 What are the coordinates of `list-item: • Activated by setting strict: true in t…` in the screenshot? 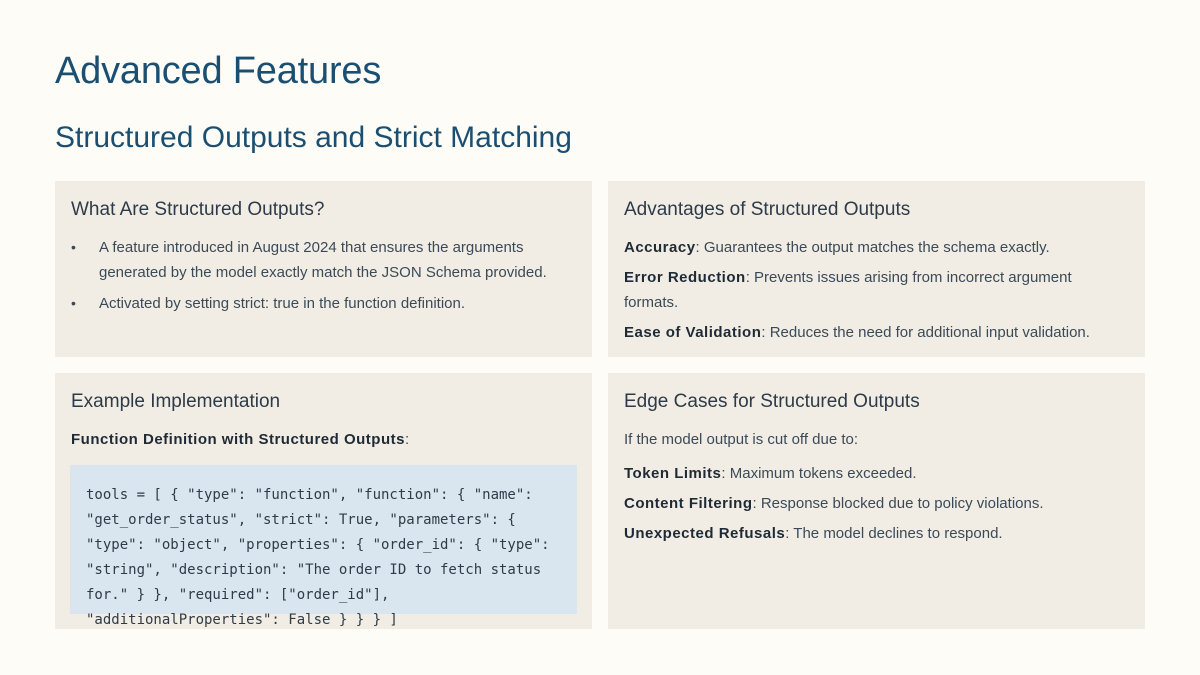 It's located at (323, 303).